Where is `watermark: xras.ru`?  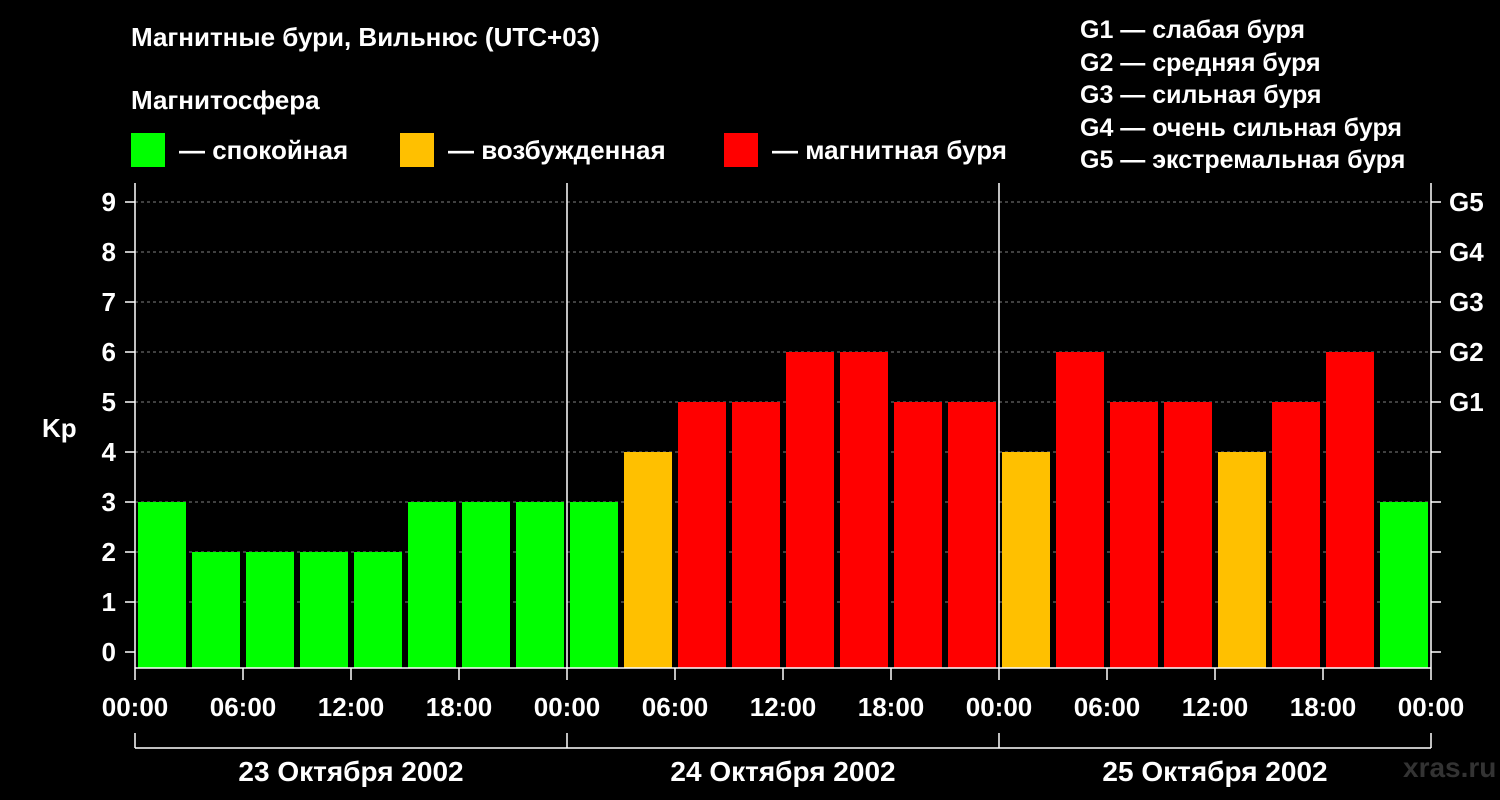 watermark: xras.ru is located at coordinates (1450, 767).